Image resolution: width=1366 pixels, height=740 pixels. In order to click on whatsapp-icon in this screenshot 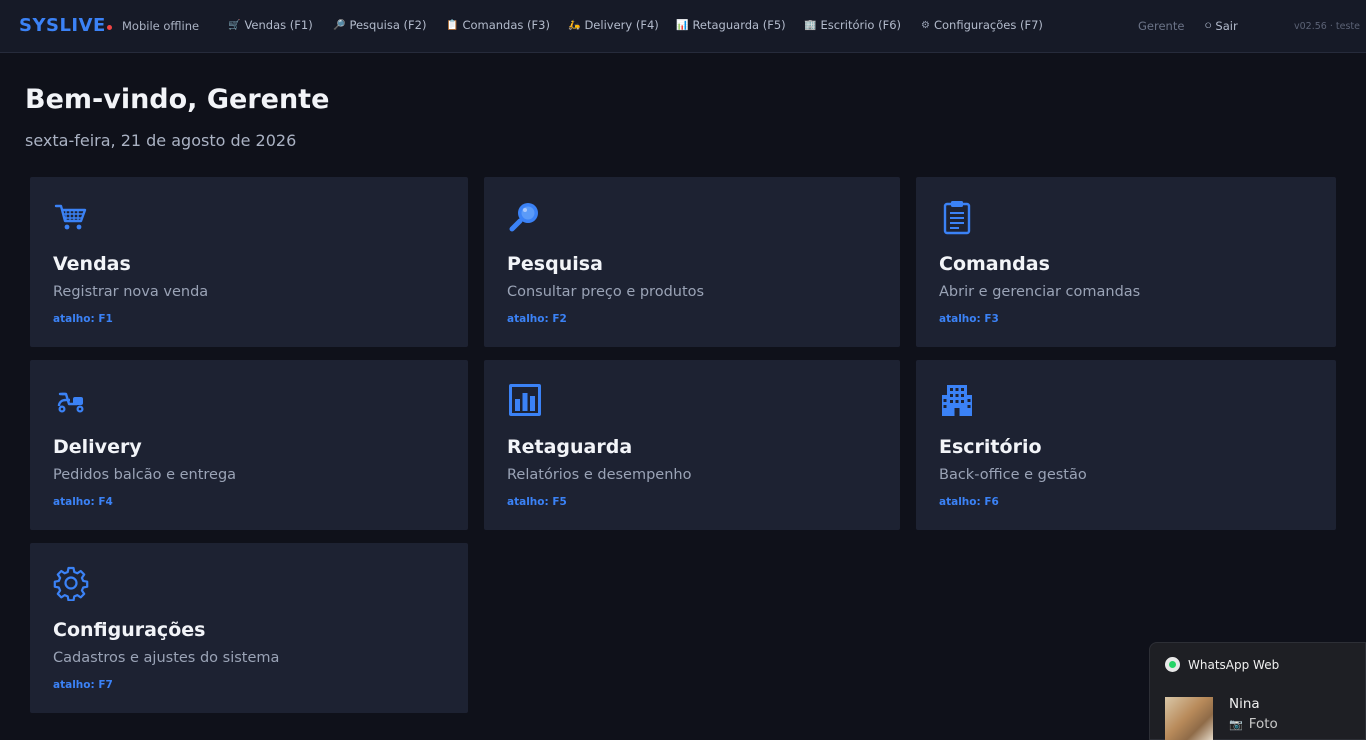, I will do `click(1172, 664)`.